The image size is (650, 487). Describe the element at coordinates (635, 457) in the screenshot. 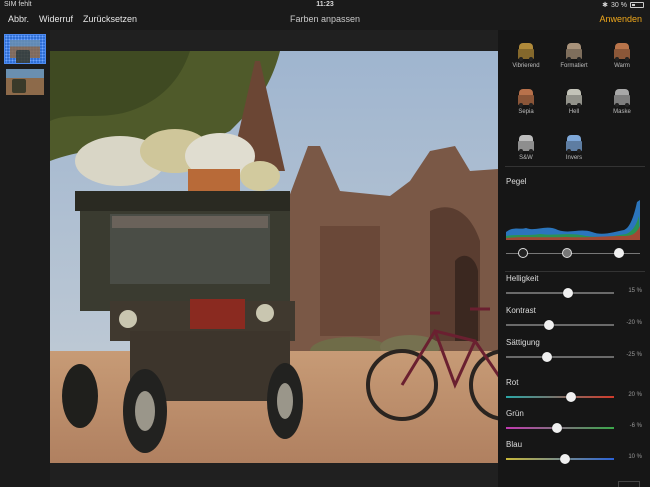

I see `slider-value: 10 %` at that location.